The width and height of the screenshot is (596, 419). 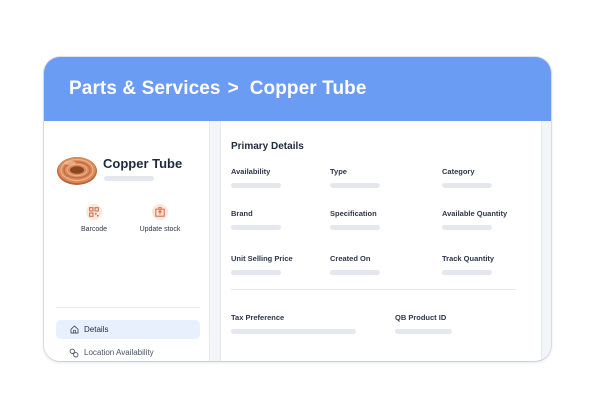 I want to click on field-label: Tax Preference, so click(x=258, y=317).